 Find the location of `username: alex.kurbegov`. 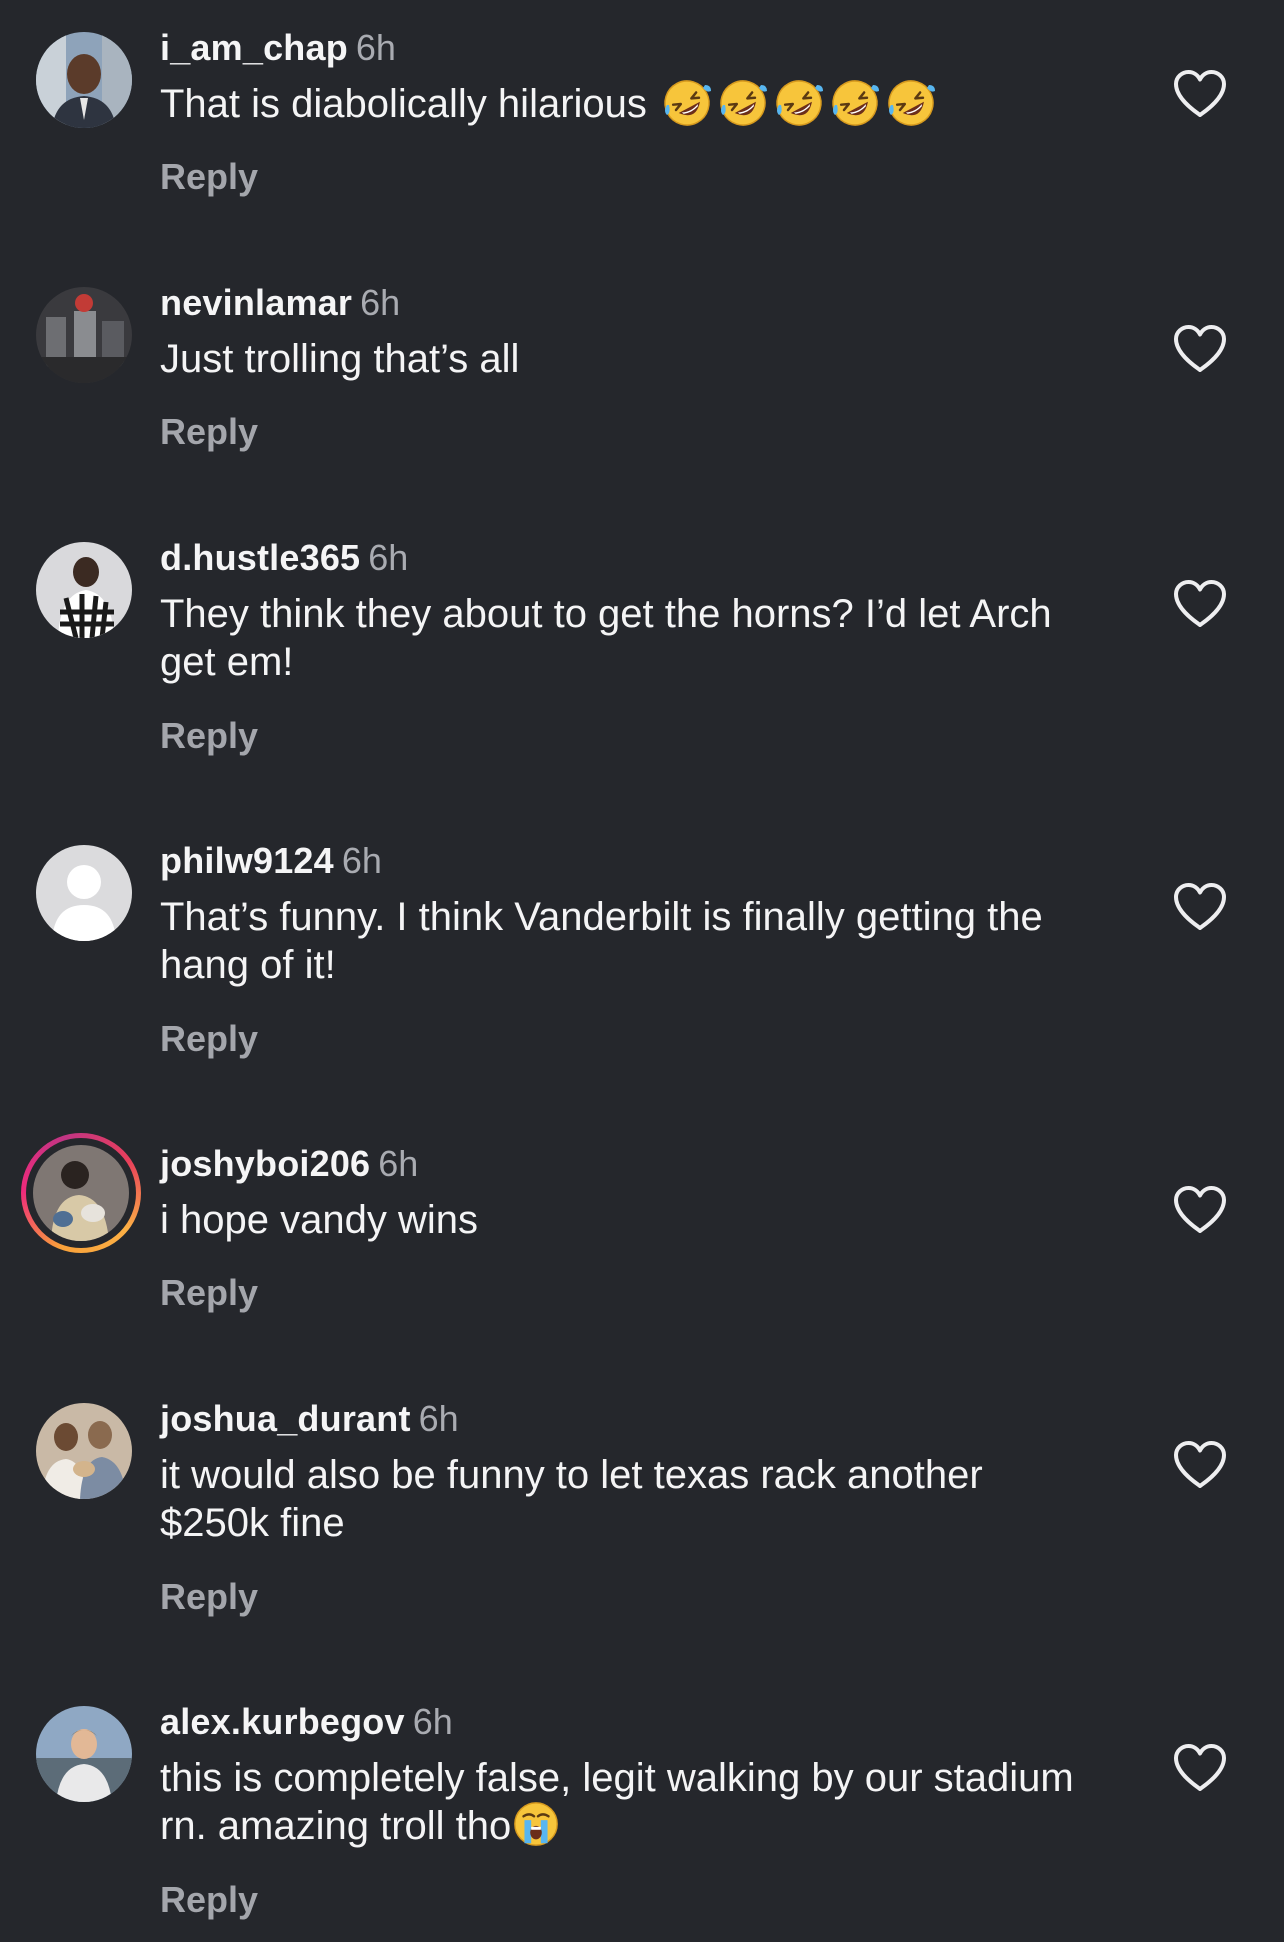

username: alex.kurbegov is located at coordinates (282, 1721).